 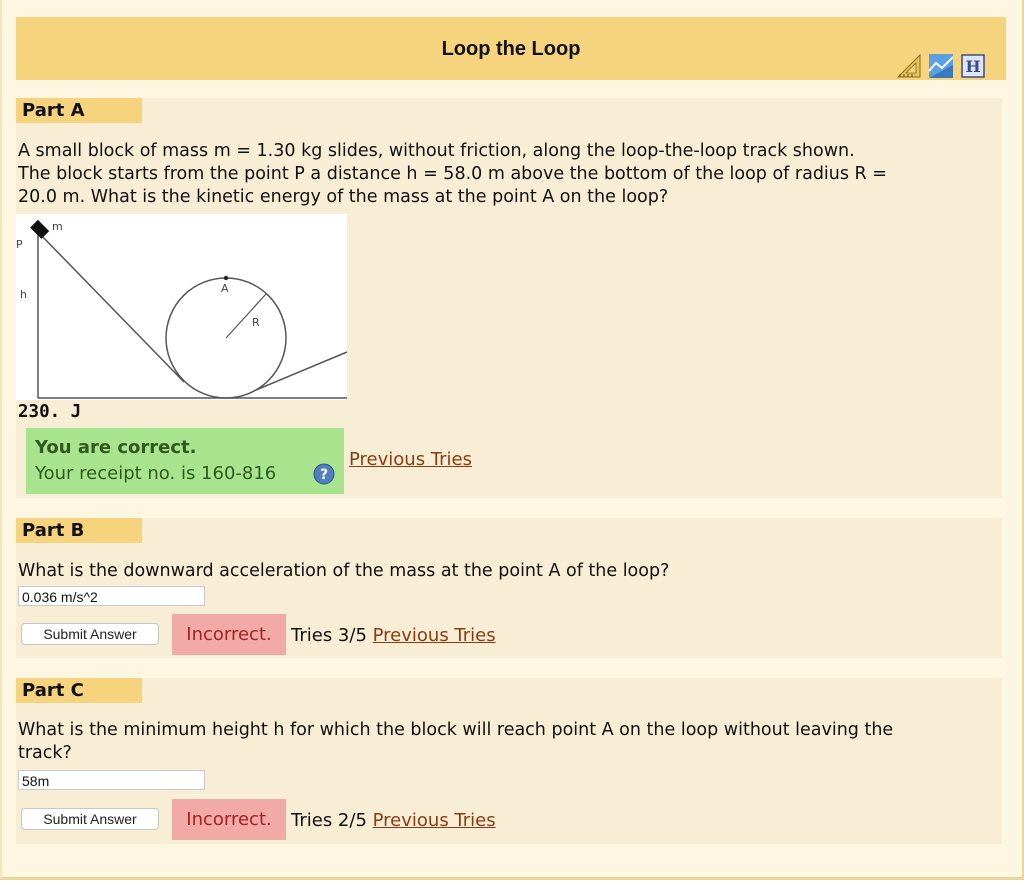 What do you see at coordinates (246, 316) in the screenshot?
I see `radius-line` at bounding box center [246, 316].